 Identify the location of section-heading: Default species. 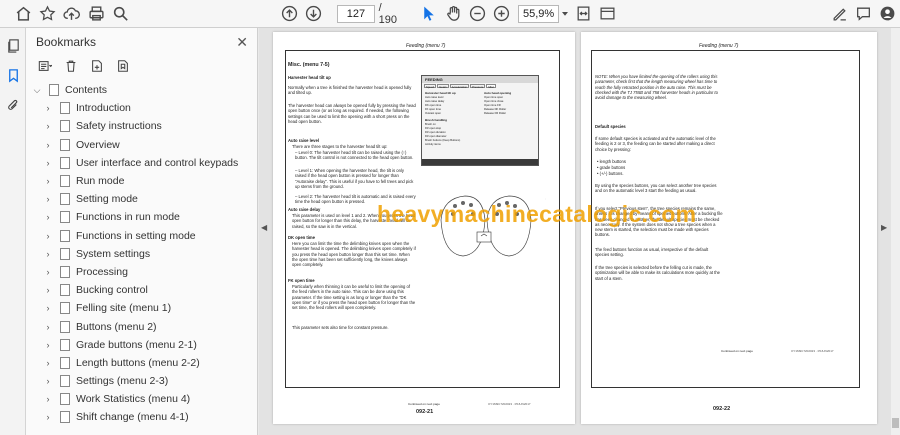
(610, 126).